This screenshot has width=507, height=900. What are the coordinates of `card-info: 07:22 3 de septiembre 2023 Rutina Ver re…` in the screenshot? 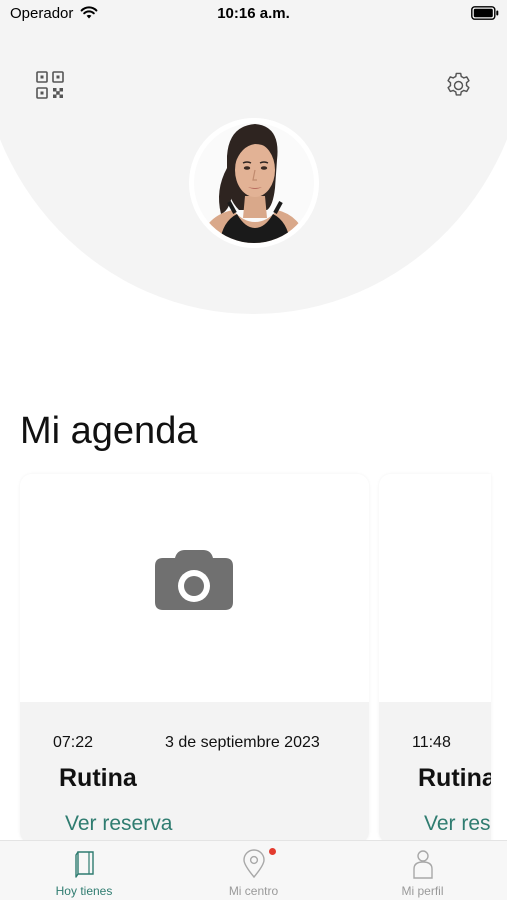 It's located at (194, 773).